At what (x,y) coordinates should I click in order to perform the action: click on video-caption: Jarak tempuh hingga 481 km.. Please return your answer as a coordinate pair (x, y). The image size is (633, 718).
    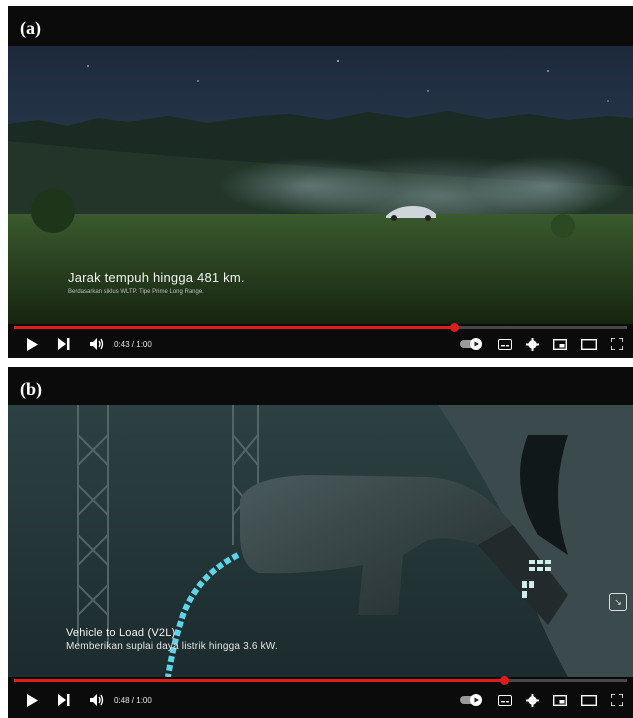
    Looking at the image, I should click on (156, 277).